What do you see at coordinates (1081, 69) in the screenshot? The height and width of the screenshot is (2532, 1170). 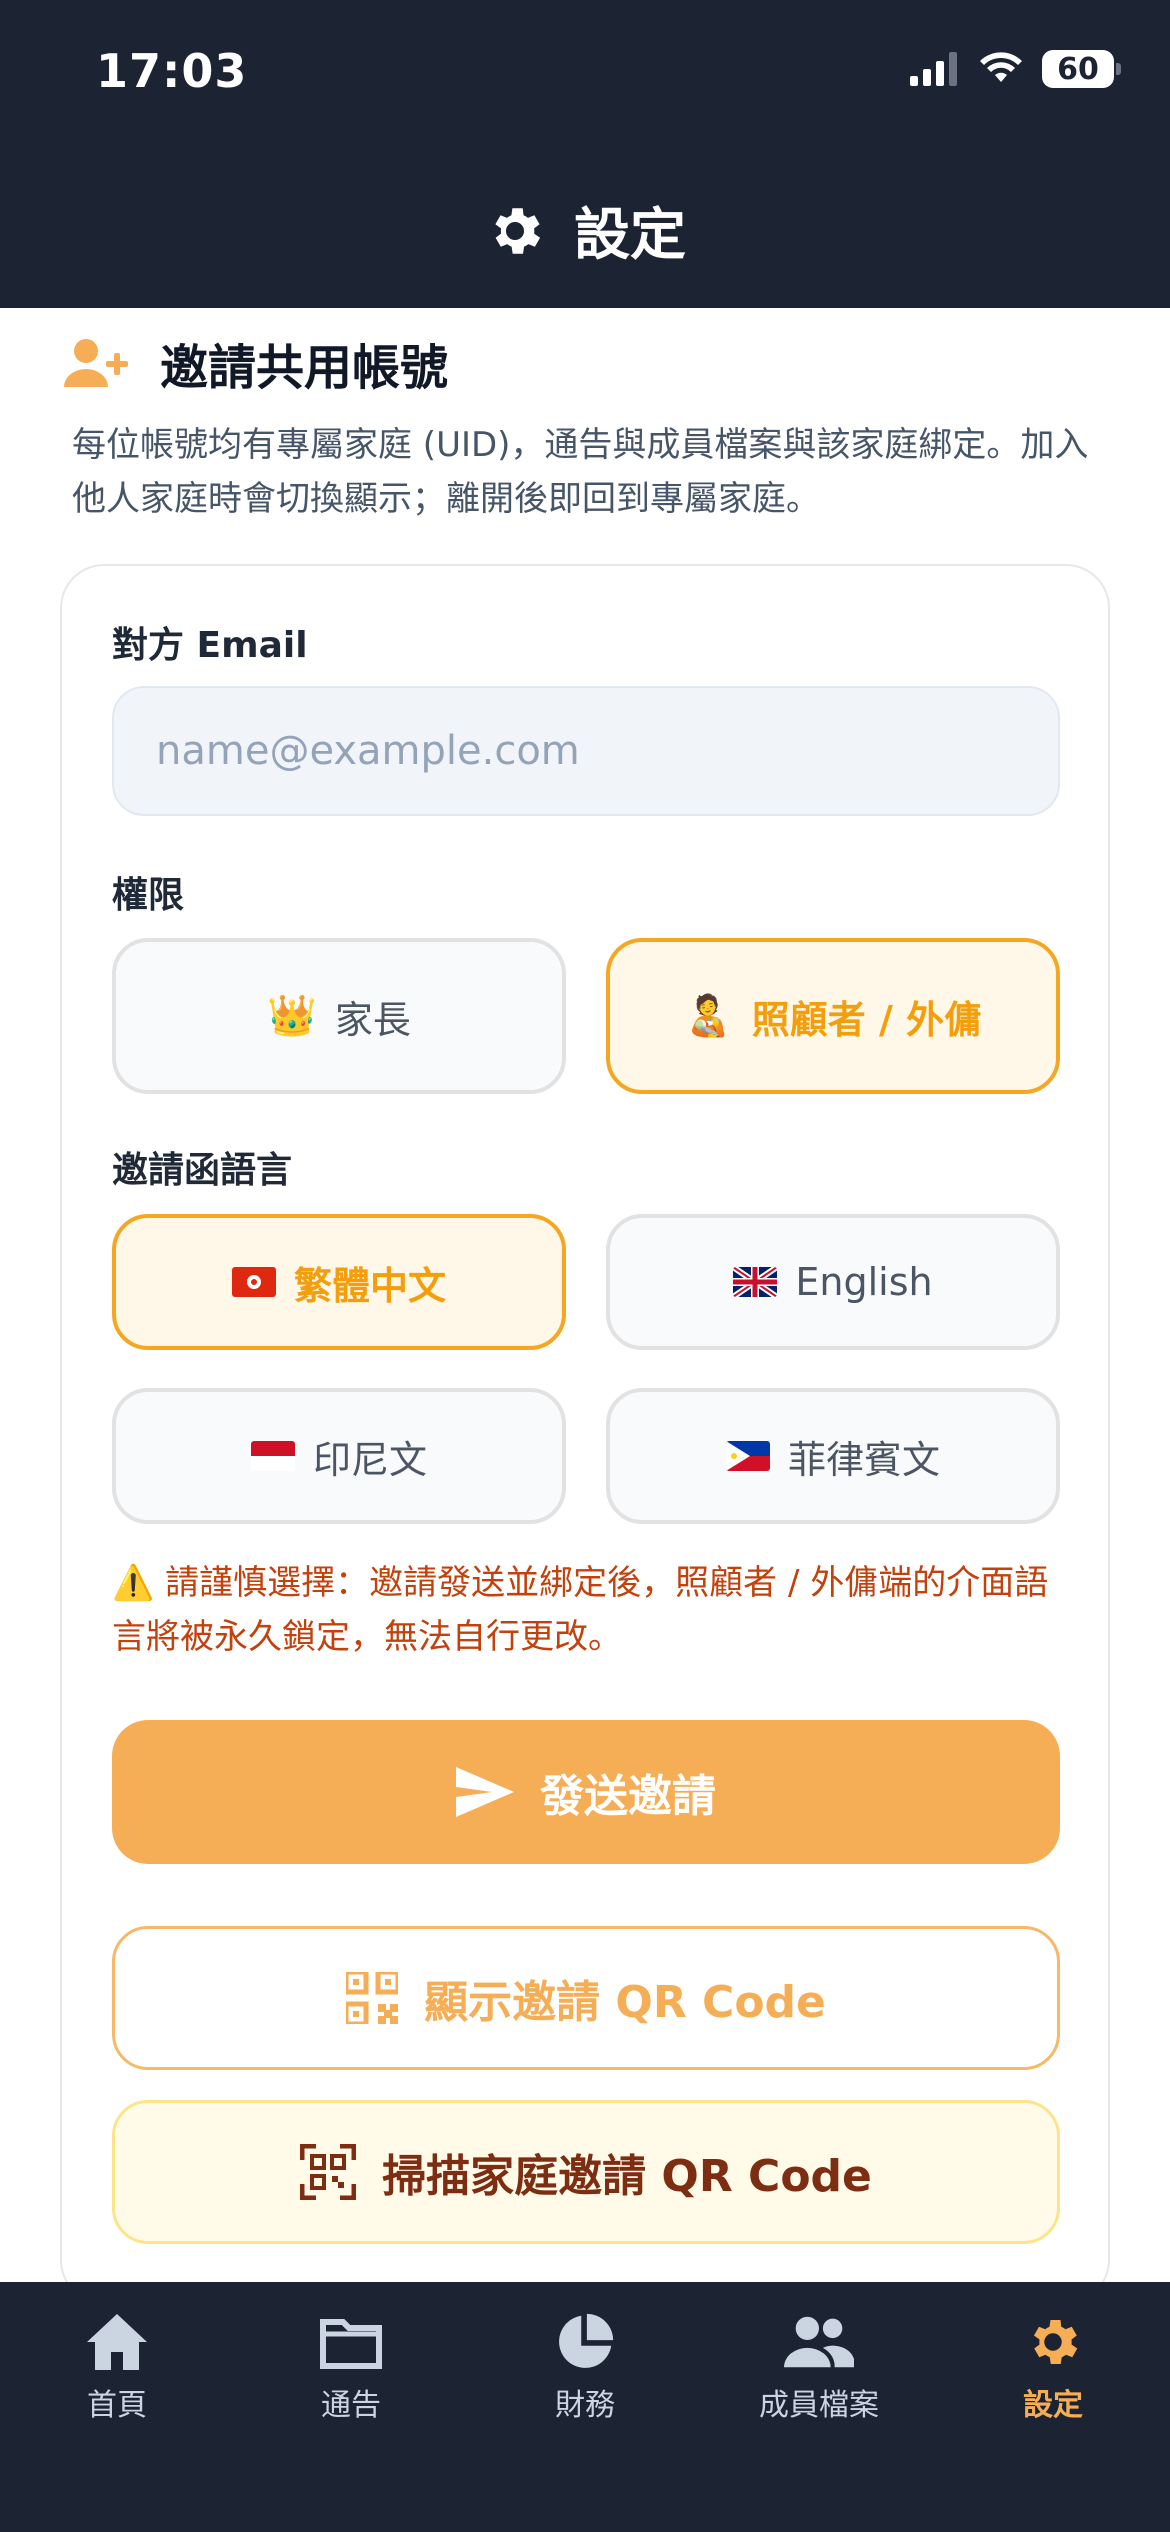 I see `battery-indicator: 60` at bounding box center [1081, 69].